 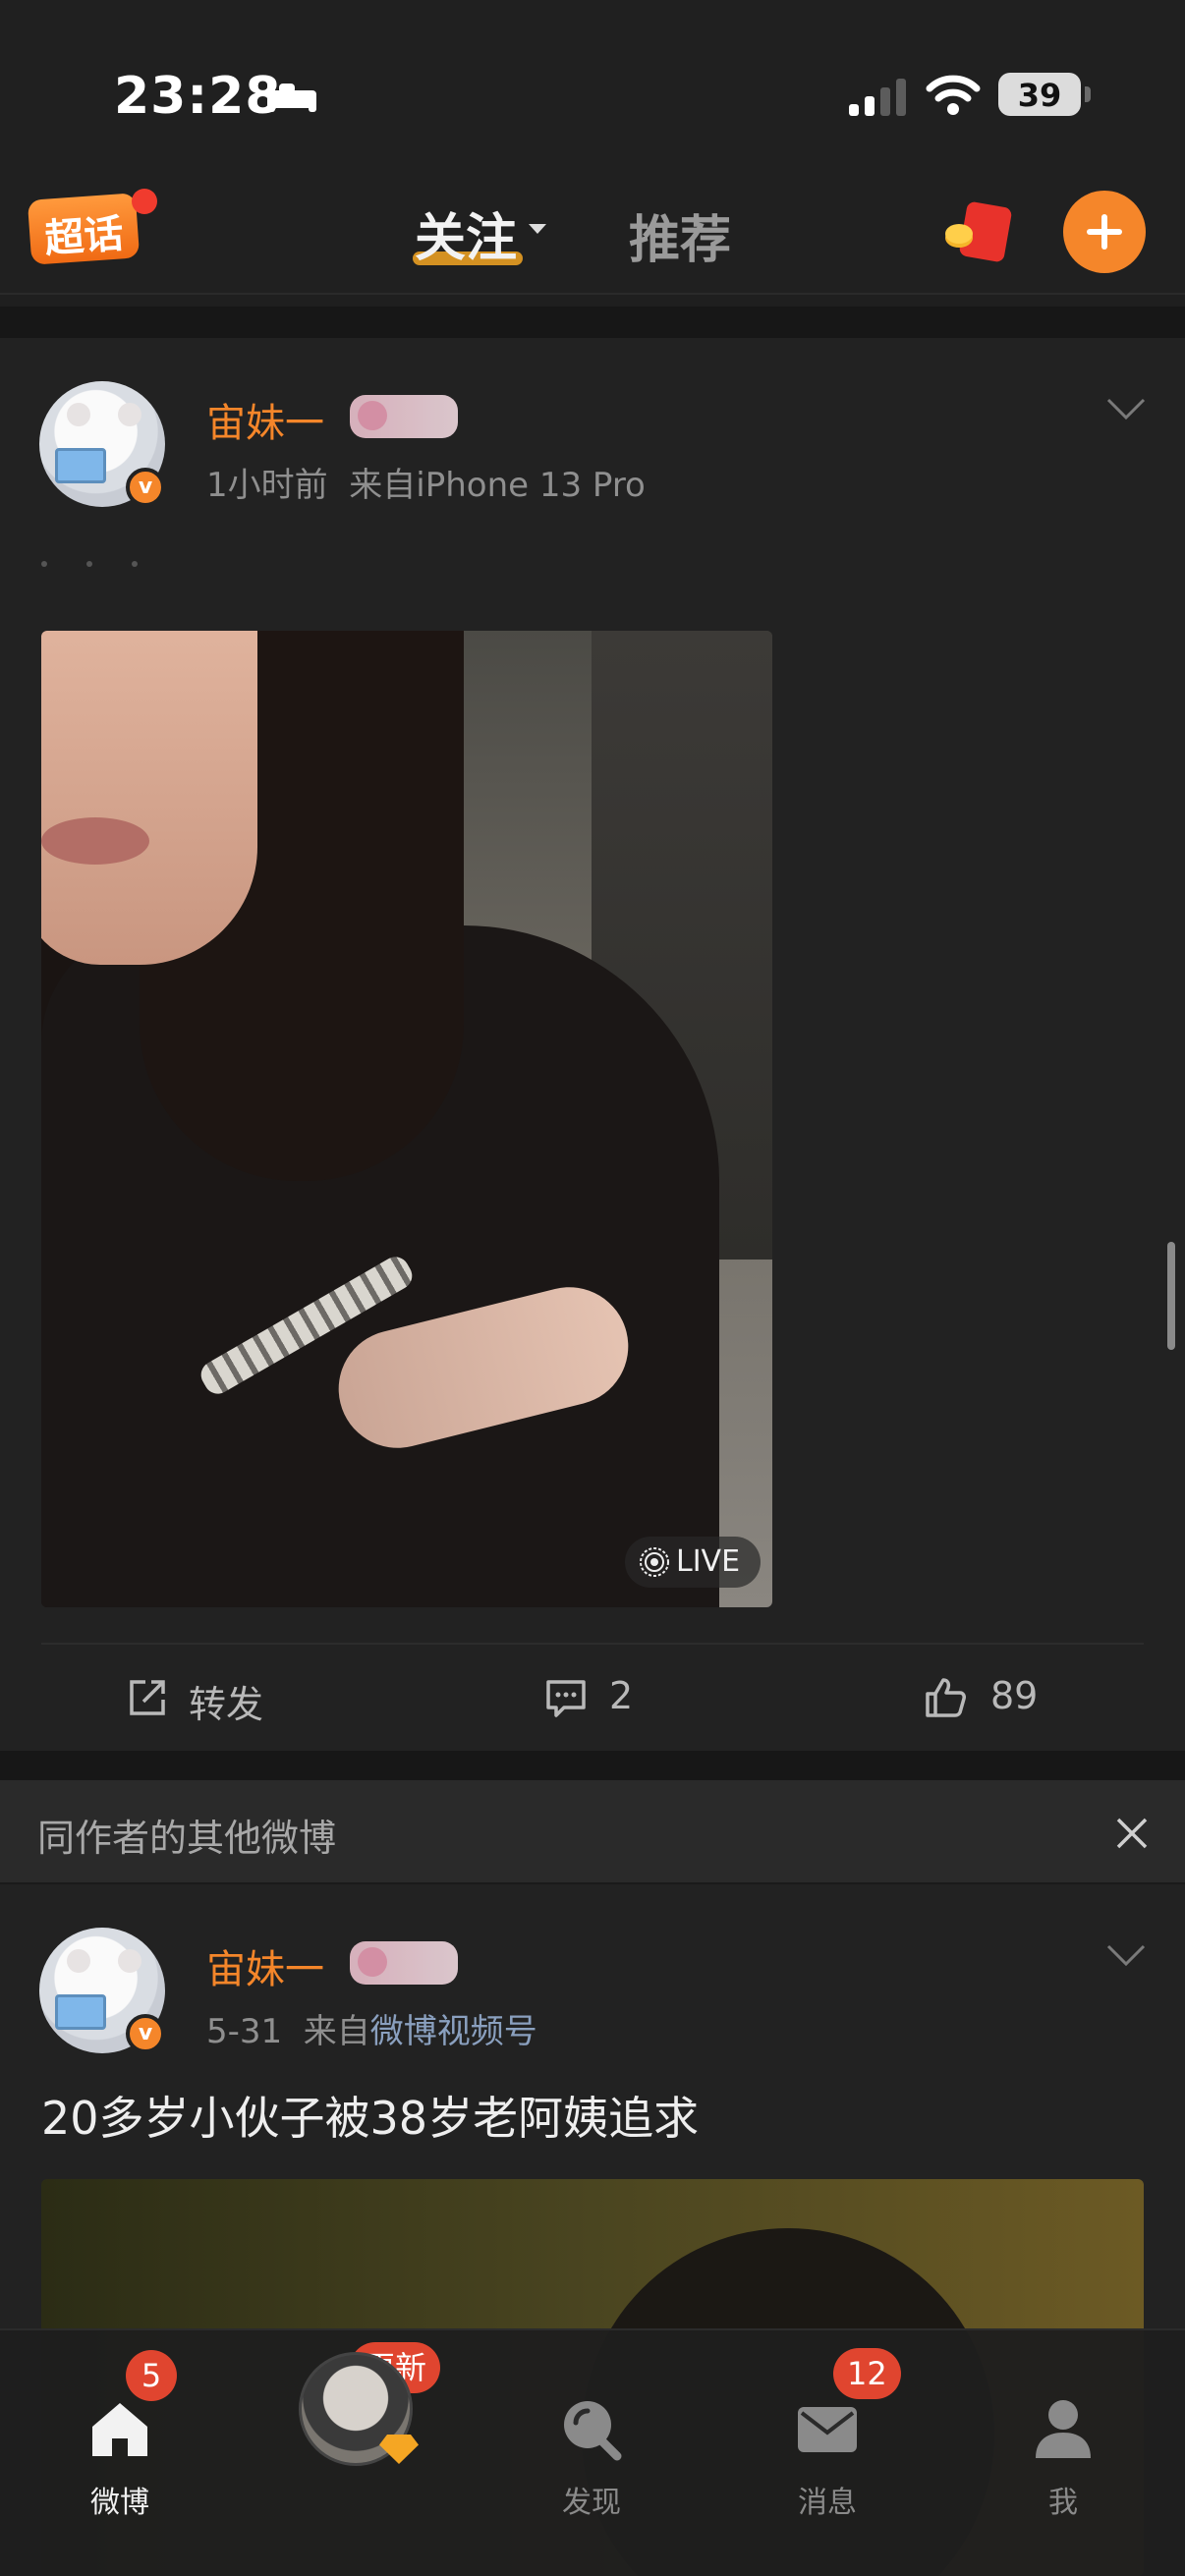 What do you see at coordinates (1040, 95) in the screenshot?
I see `battery-level: 39` at bounding box center [1040, 95].